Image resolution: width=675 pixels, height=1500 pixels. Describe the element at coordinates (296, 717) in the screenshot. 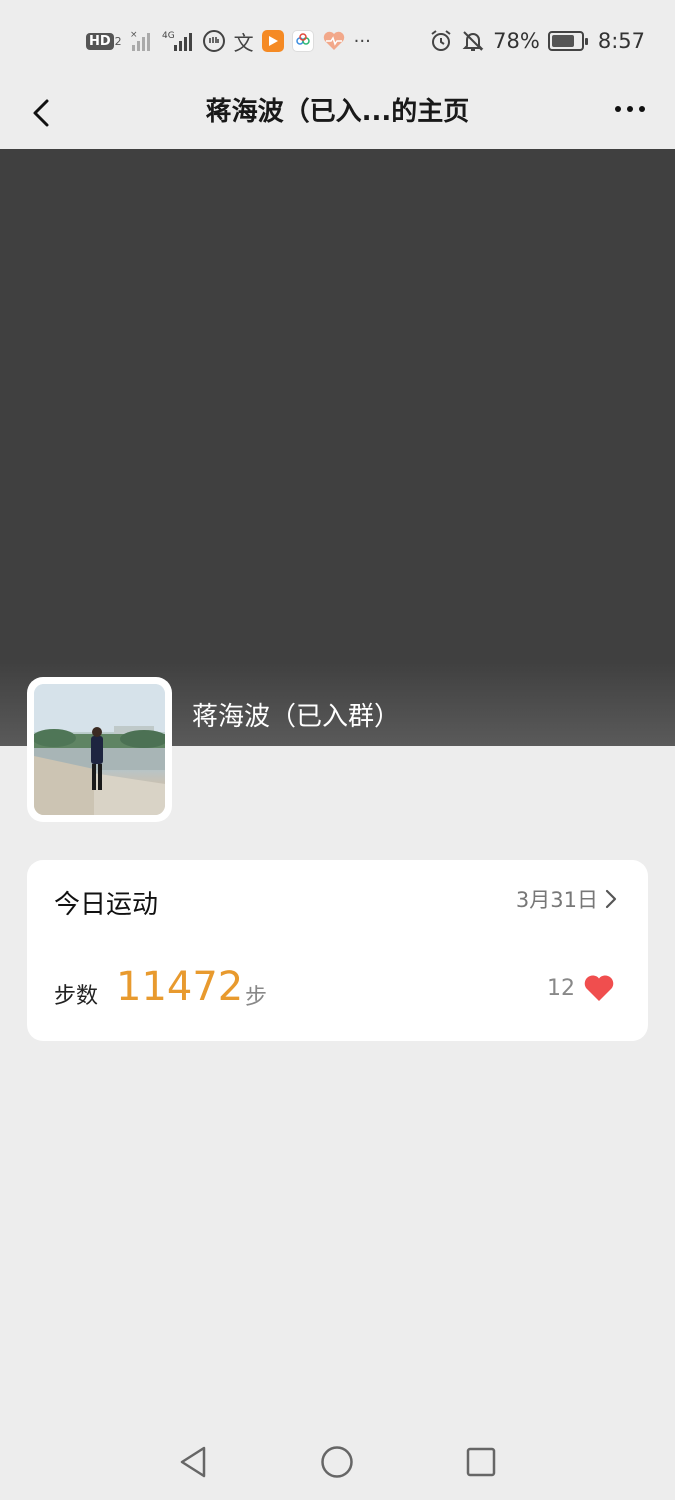

I see `profile-name: 蒋海波（已入群）` at that location.